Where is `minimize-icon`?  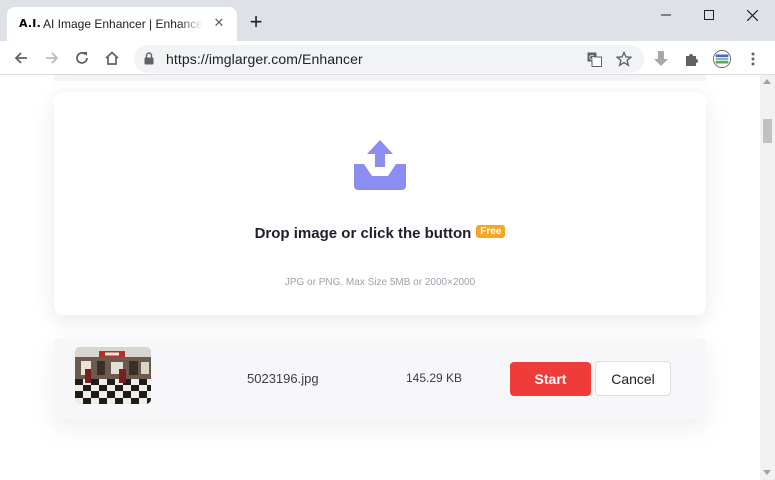 minimize-icon is located at coordinates (666, 15).